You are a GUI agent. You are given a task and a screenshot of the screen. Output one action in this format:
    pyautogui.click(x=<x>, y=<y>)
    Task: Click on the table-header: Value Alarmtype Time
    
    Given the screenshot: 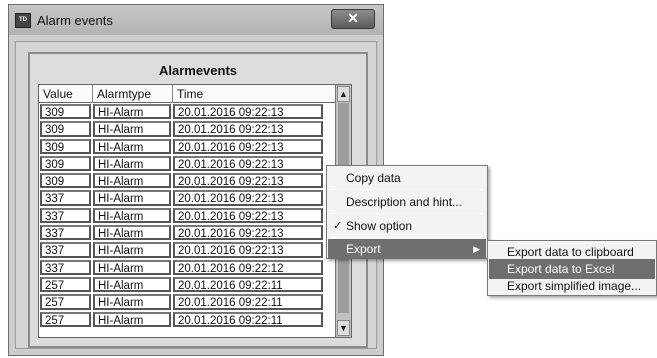 What is the action you would take?
    pyautogui.click(x=187, y=94)
    